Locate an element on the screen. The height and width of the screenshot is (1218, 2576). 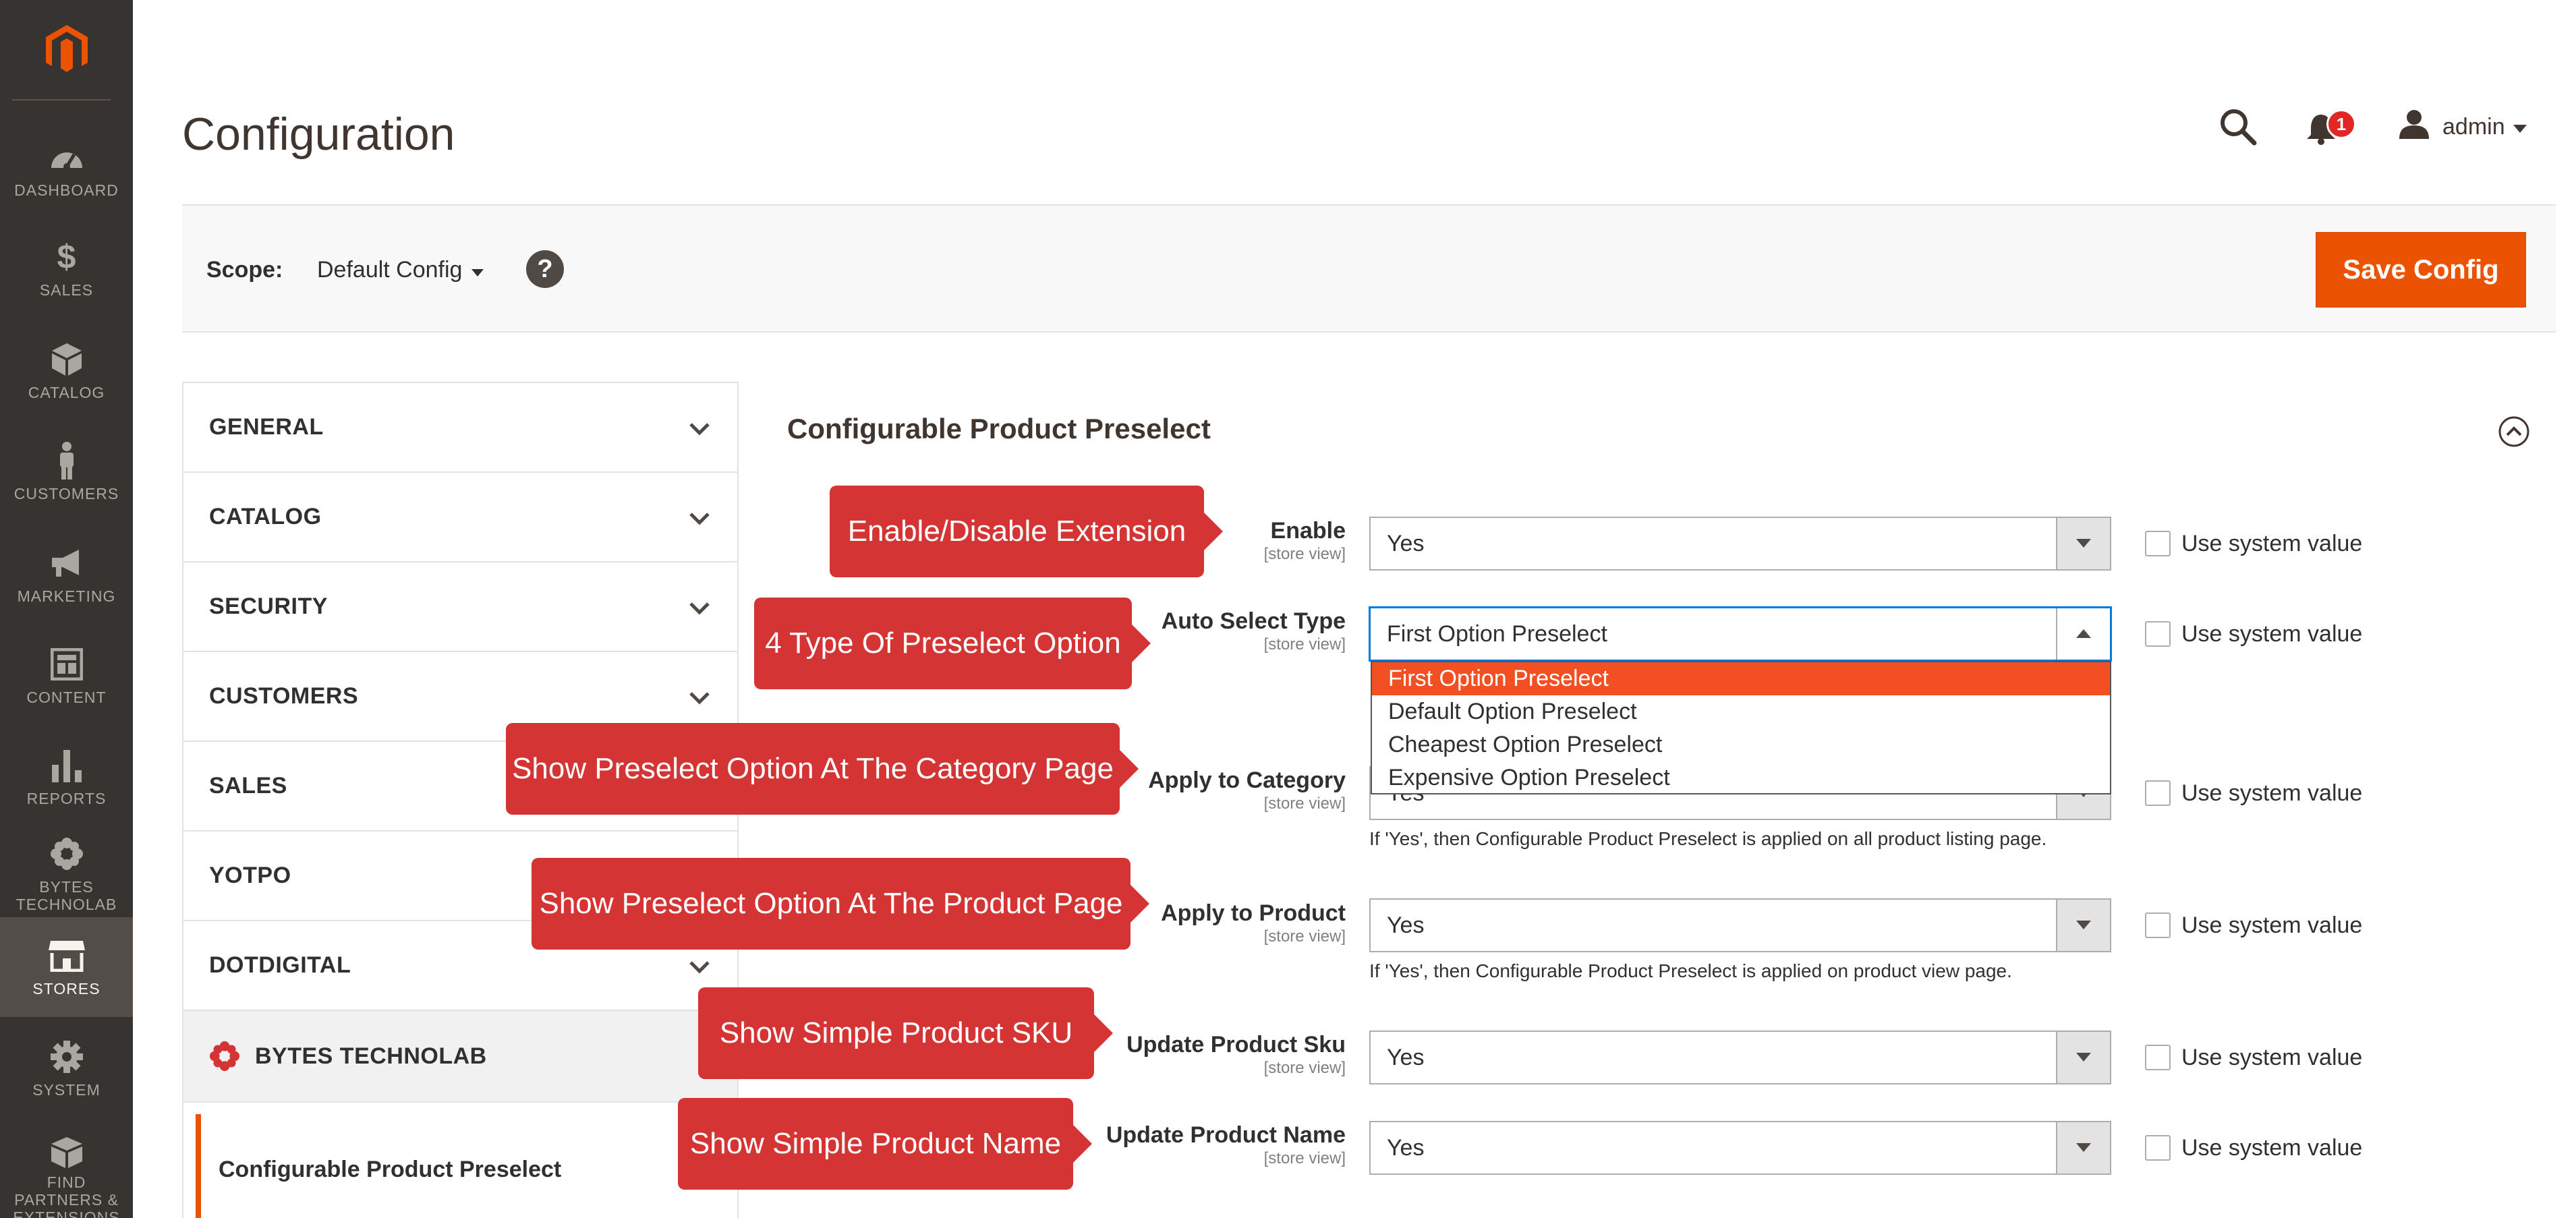
menu-label: SALES is located at coordinates (66, 290).